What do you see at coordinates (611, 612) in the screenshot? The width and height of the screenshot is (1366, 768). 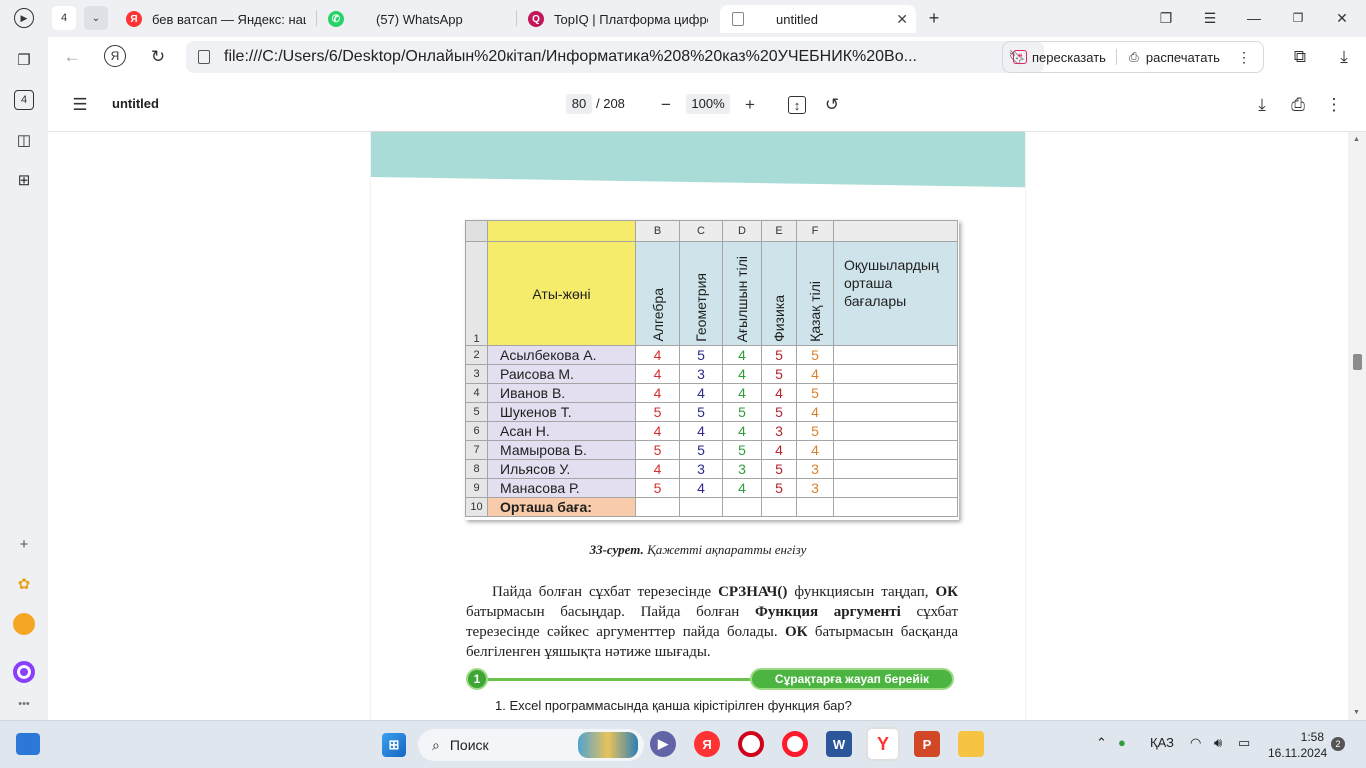 I see `para-text: батырмасын басыңдар. Пайда болған` at bounding box center [611, 612].